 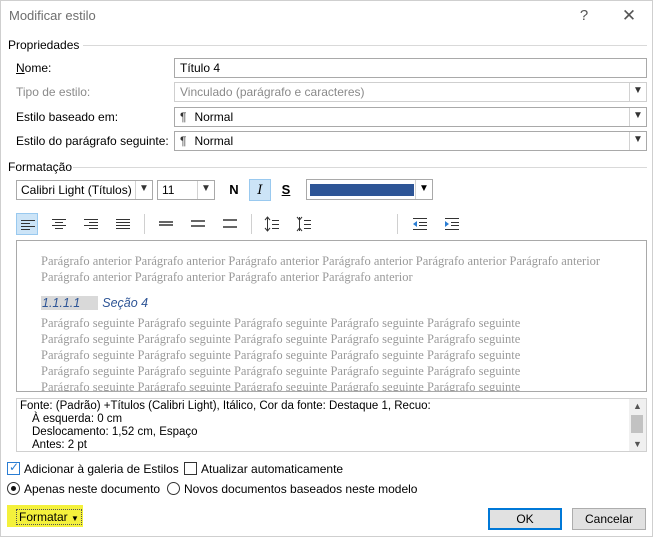 I want to click on single-spacing-icon, so click(x=166, y=223).